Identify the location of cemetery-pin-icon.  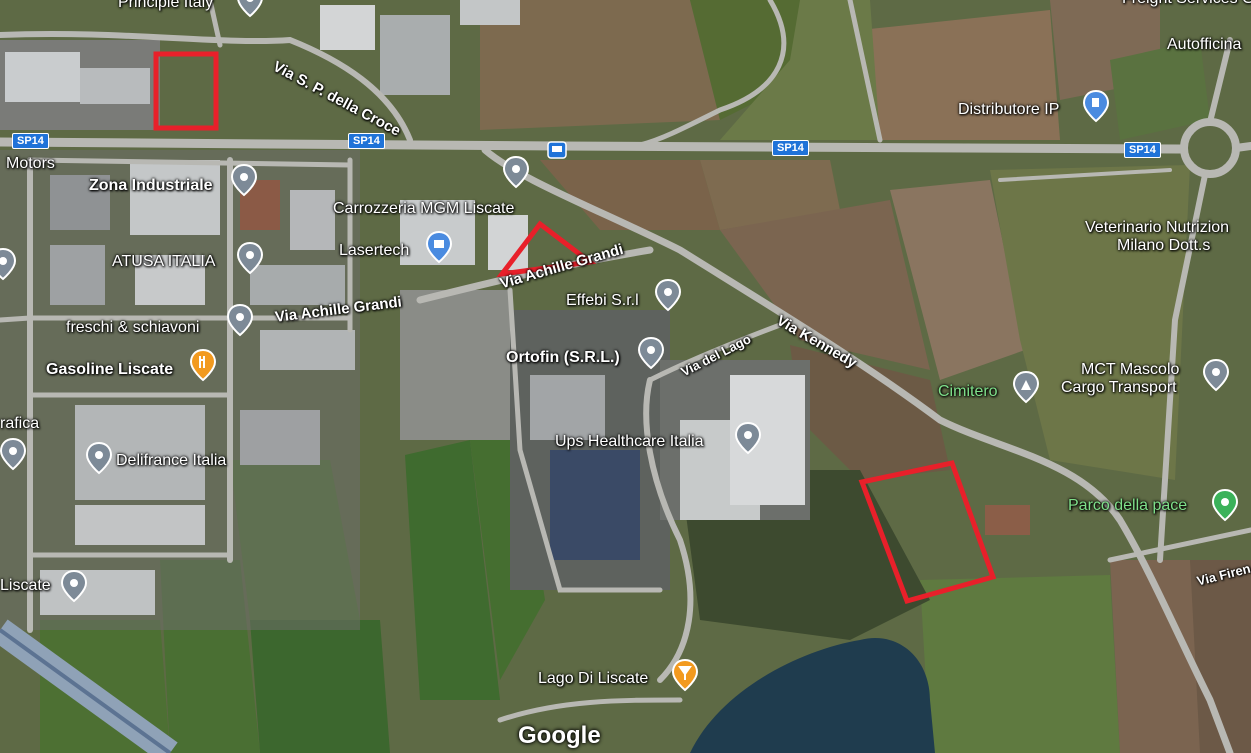
(1026, 387).